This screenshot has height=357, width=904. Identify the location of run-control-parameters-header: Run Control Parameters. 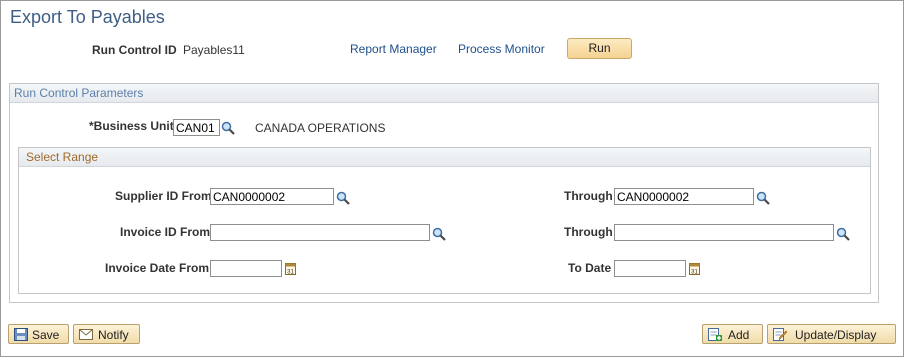
(444, 93).